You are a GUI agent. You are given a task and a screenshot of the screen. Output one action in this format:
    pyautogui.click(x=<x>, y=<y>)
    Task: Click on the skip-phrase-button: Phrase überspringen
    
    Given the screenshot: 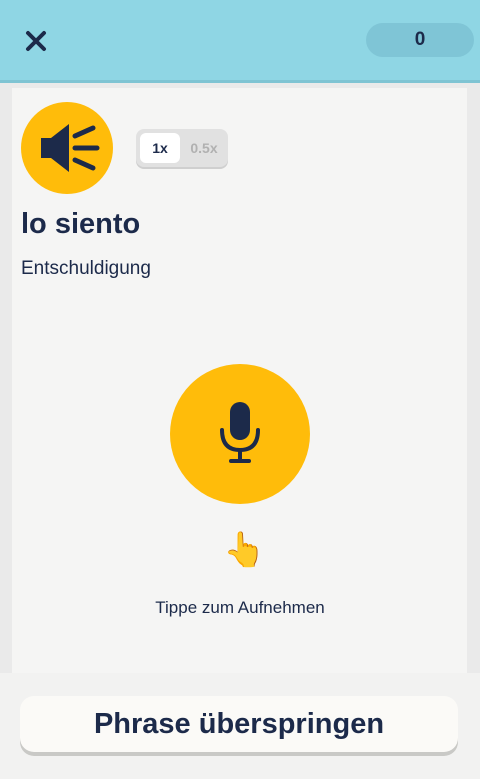 What is the action you would take?
    pyautogui.click(x=239, y=724)
    